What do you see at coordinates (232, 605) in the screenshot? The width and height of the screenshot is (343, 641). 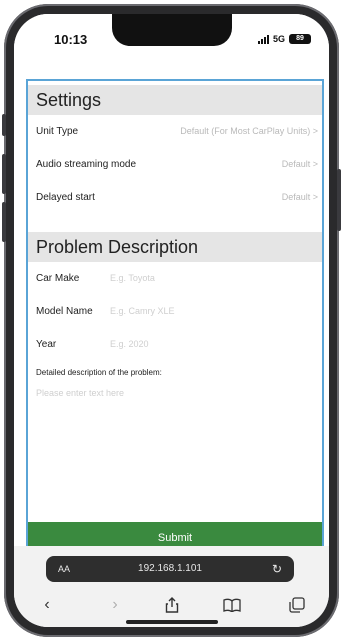 I see `bookmarks-icon` at bounding box center [232, 605].